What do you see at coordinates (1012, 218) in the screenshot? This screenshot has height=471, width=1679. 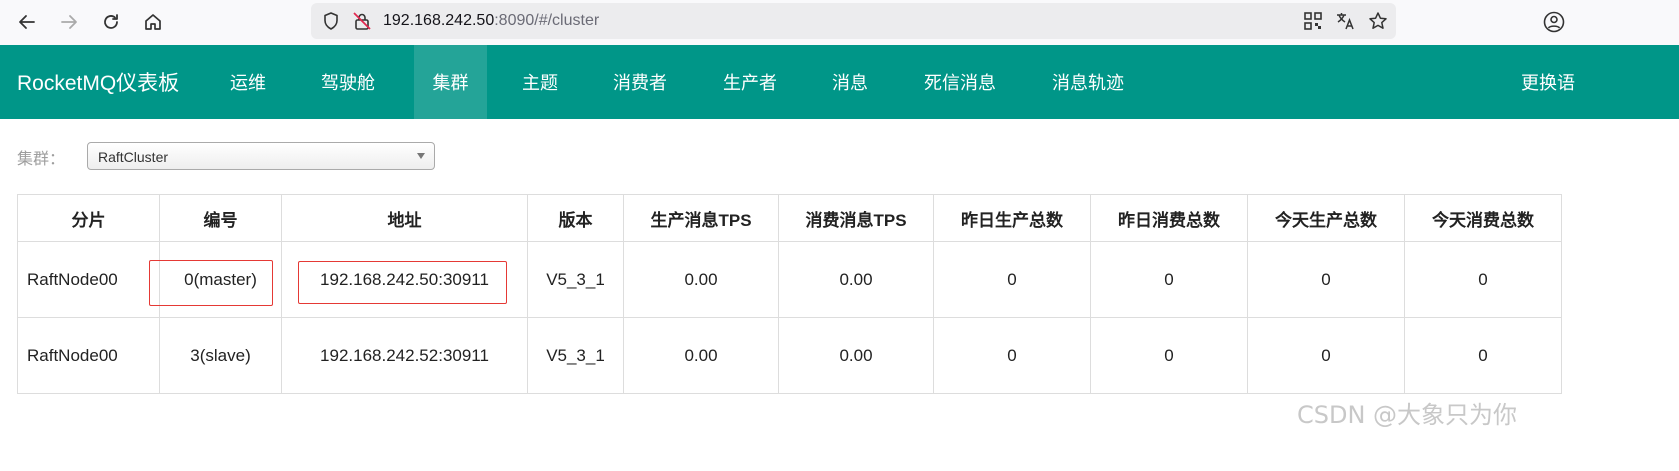 I see `header-yesterday-produce: 昨日生产总数` at bounding box center [1012, 218].